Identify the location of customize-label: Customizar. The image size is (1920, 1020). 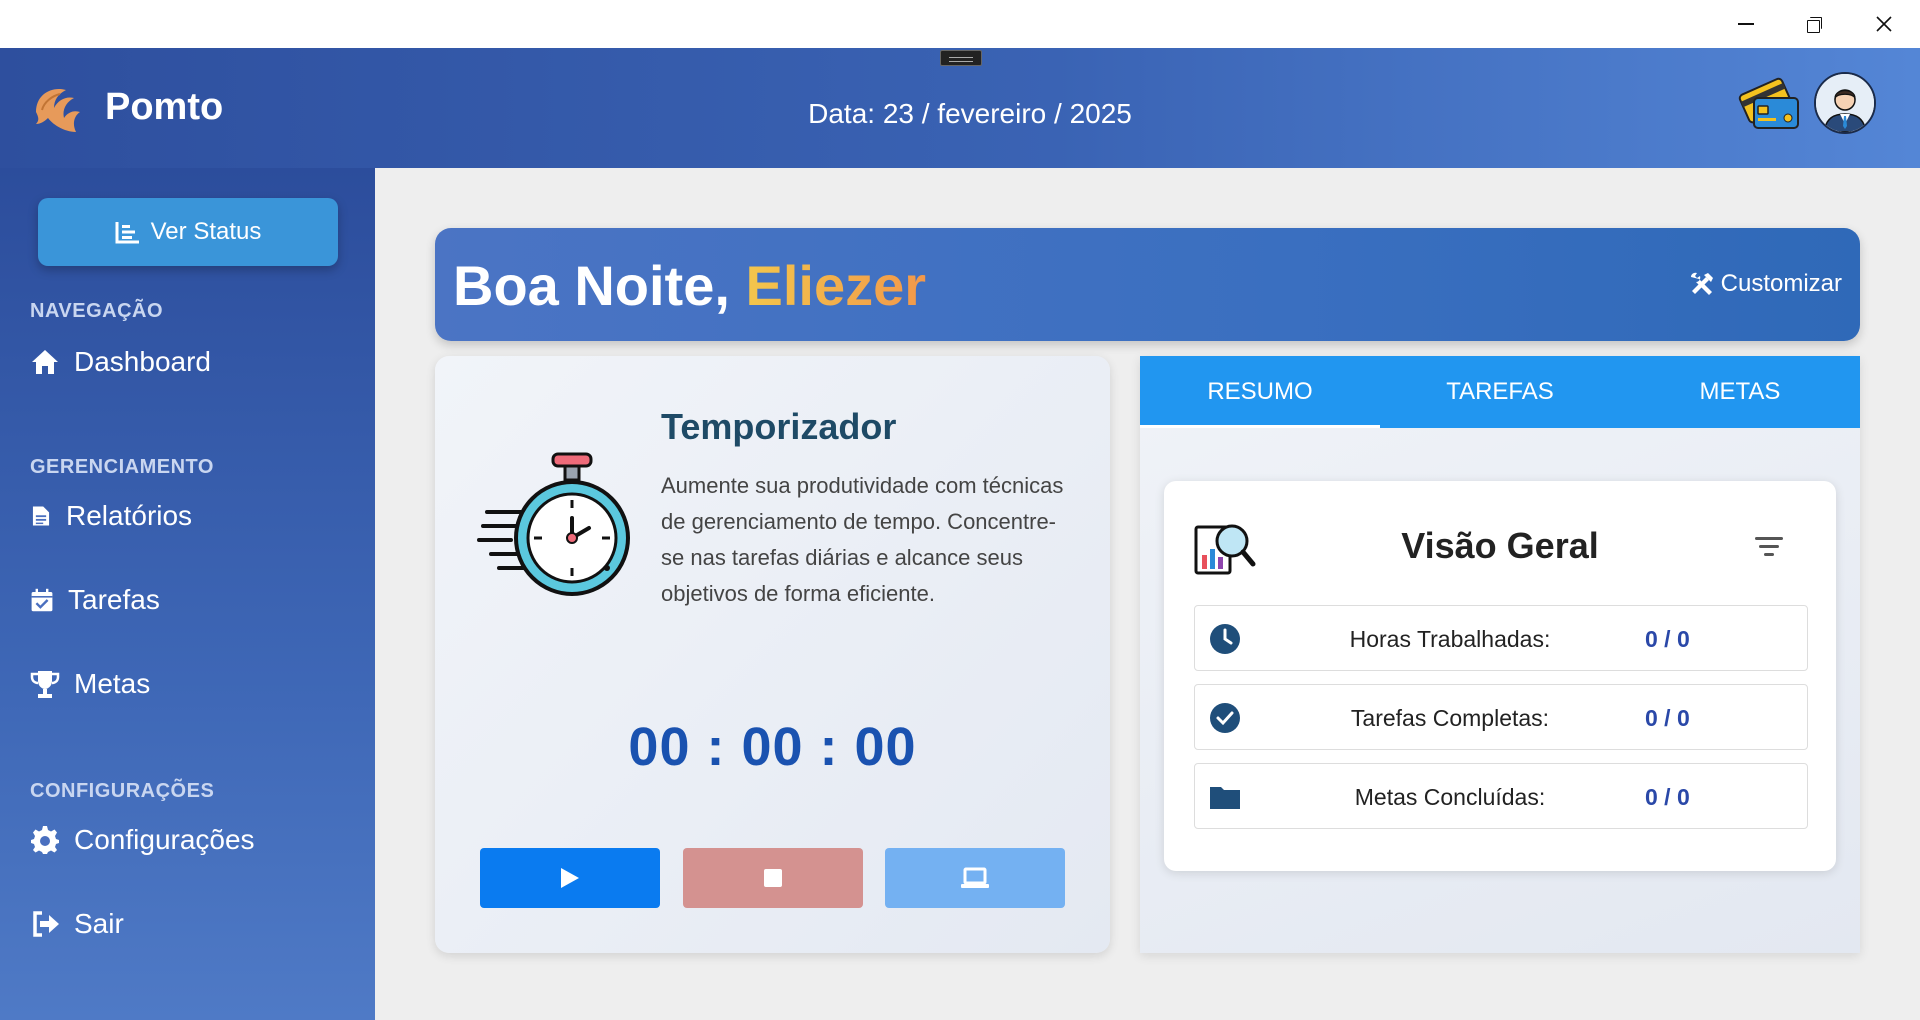
(1781, 283).